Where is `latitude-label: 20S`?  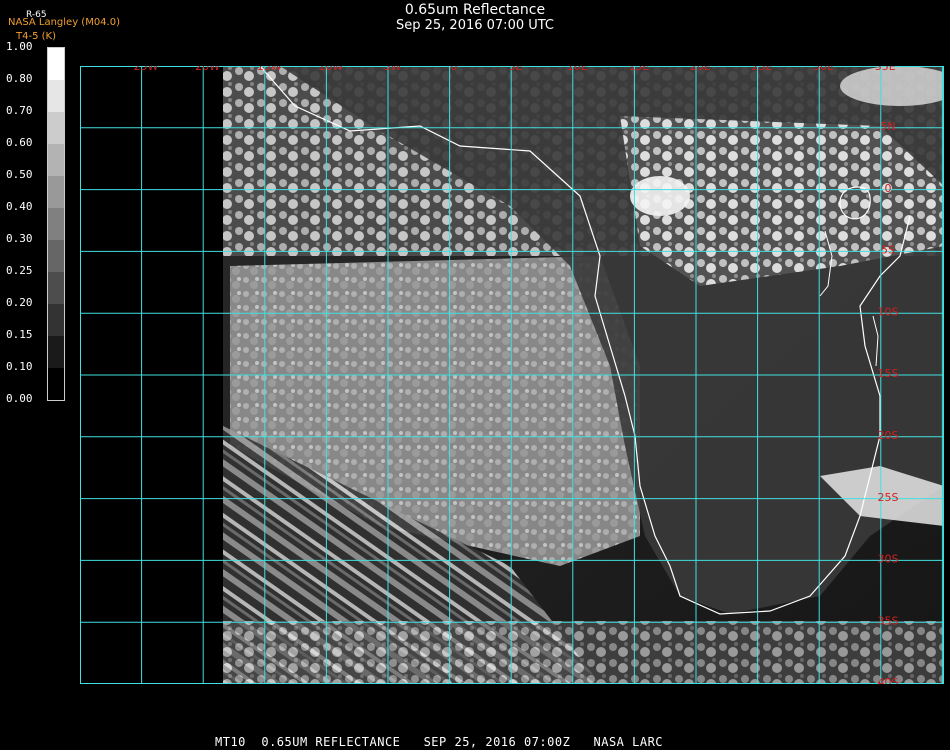 latitude-label: 20S is located at coordinates (888, 435).